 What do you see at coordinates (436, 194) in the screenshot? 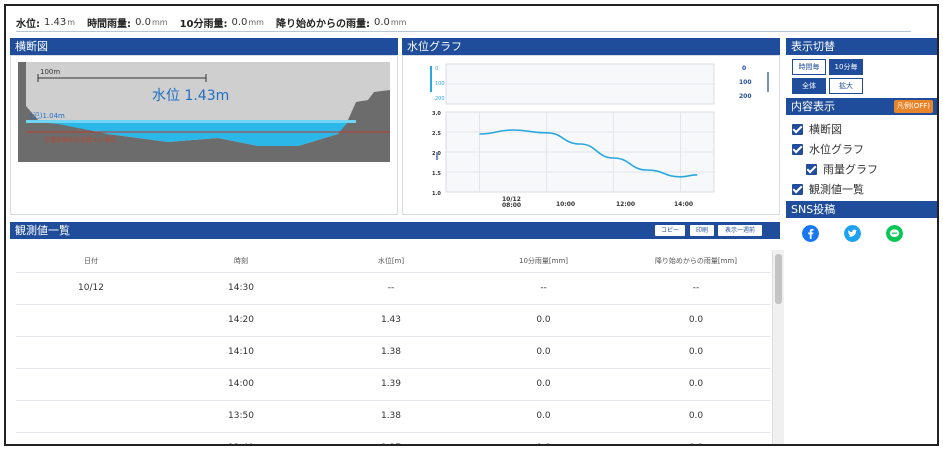
I see `level-tick-1.0: 1.0` at bounding box center [436, 194].